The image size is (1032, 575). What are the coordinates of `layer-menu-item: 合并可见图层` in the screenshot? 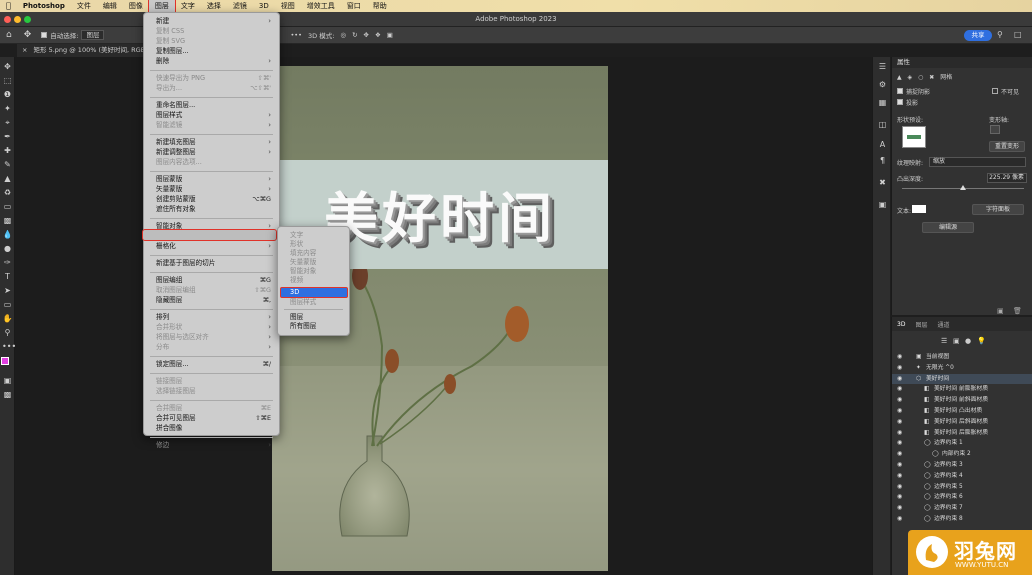 It's located at (176, 418).